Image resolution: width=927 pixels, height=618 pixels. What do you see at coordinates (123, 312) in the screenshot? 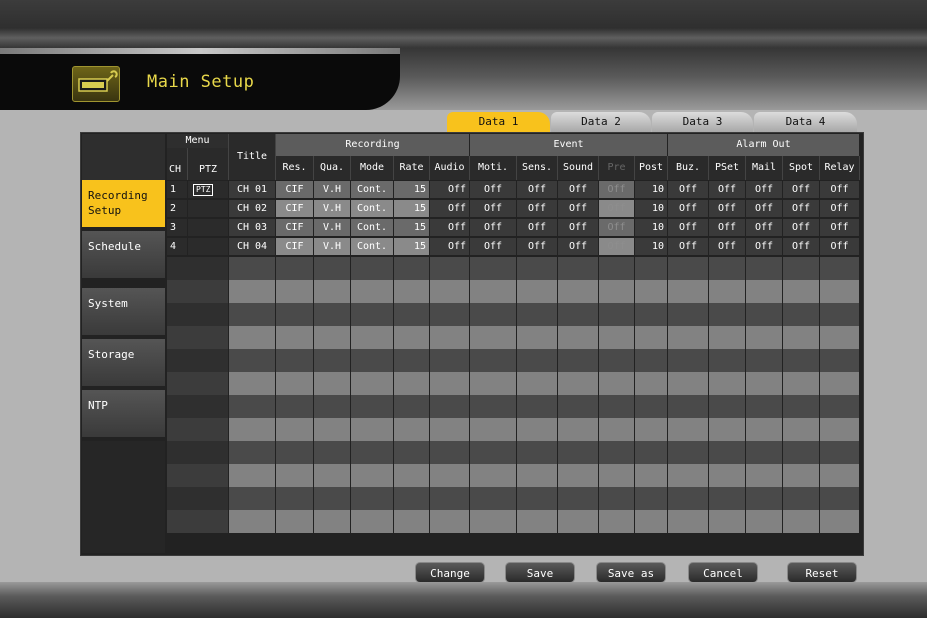
I see `sidebar-item-system: System` at bounding box center [123, 312].